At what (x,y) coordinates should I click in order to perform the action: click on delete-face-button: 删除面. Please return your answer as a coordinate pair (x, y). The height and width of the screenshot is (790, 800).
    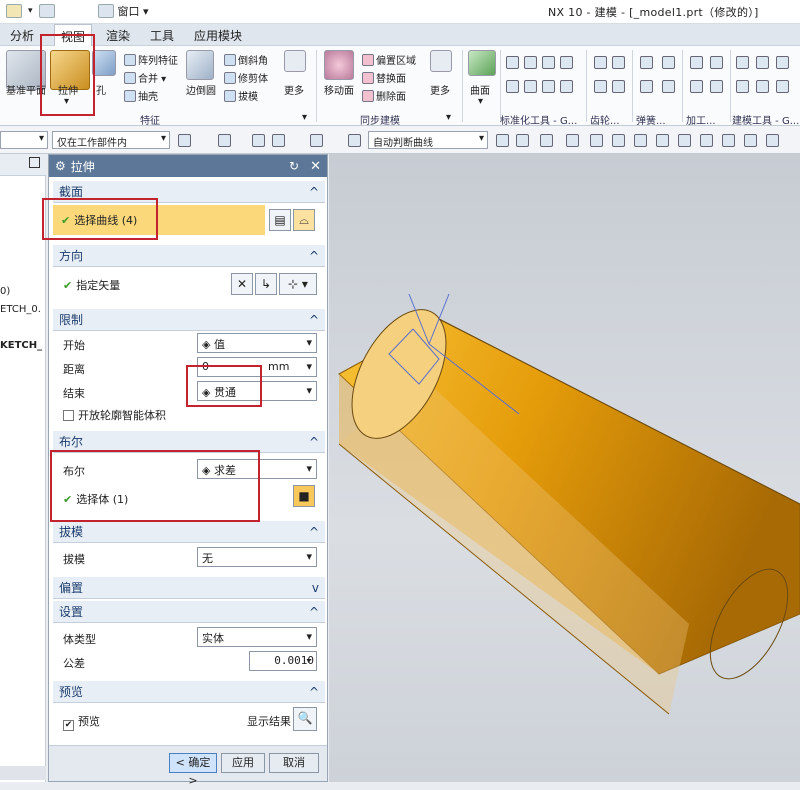
    Looking at the image, I should click on (384, 95).